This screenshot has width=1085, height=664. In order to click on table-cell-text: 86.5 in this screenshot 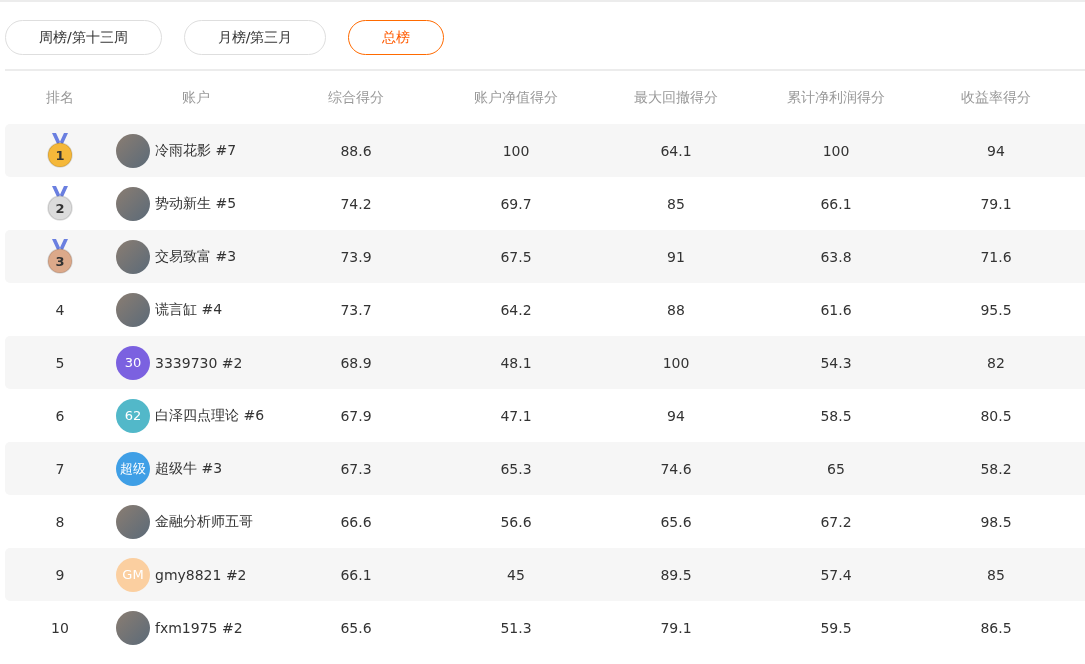, I will do `click(996, 627)`.